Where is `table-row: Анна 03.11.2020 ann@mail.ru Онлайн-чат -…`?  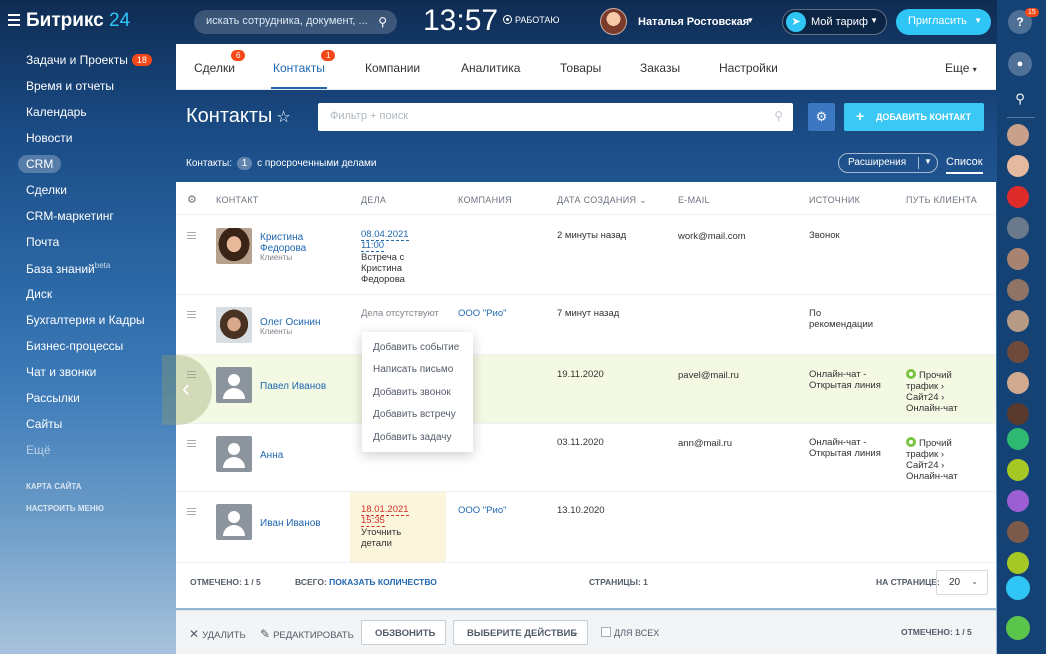
table-row: Анна 03.11.2020 ann@mail.ru Онлайн-чат -… is located at coordinates (586, 458).